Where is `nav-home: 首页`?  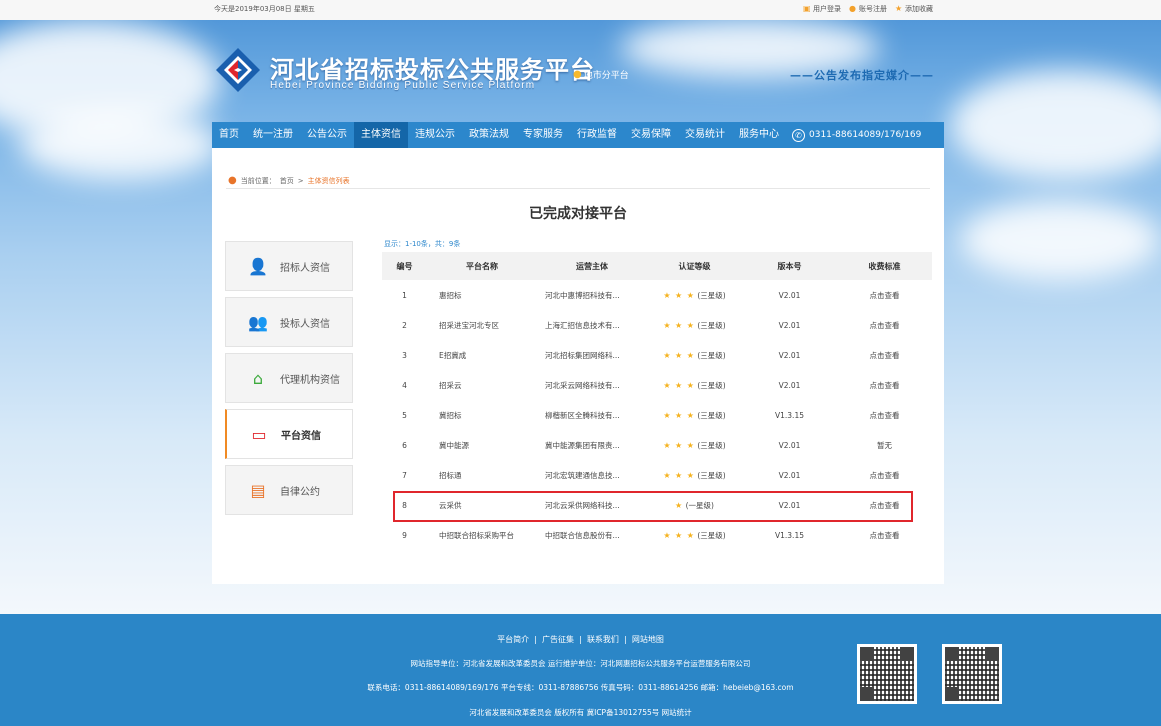 nav-home: 首页 is located at coordinates (229, 135).